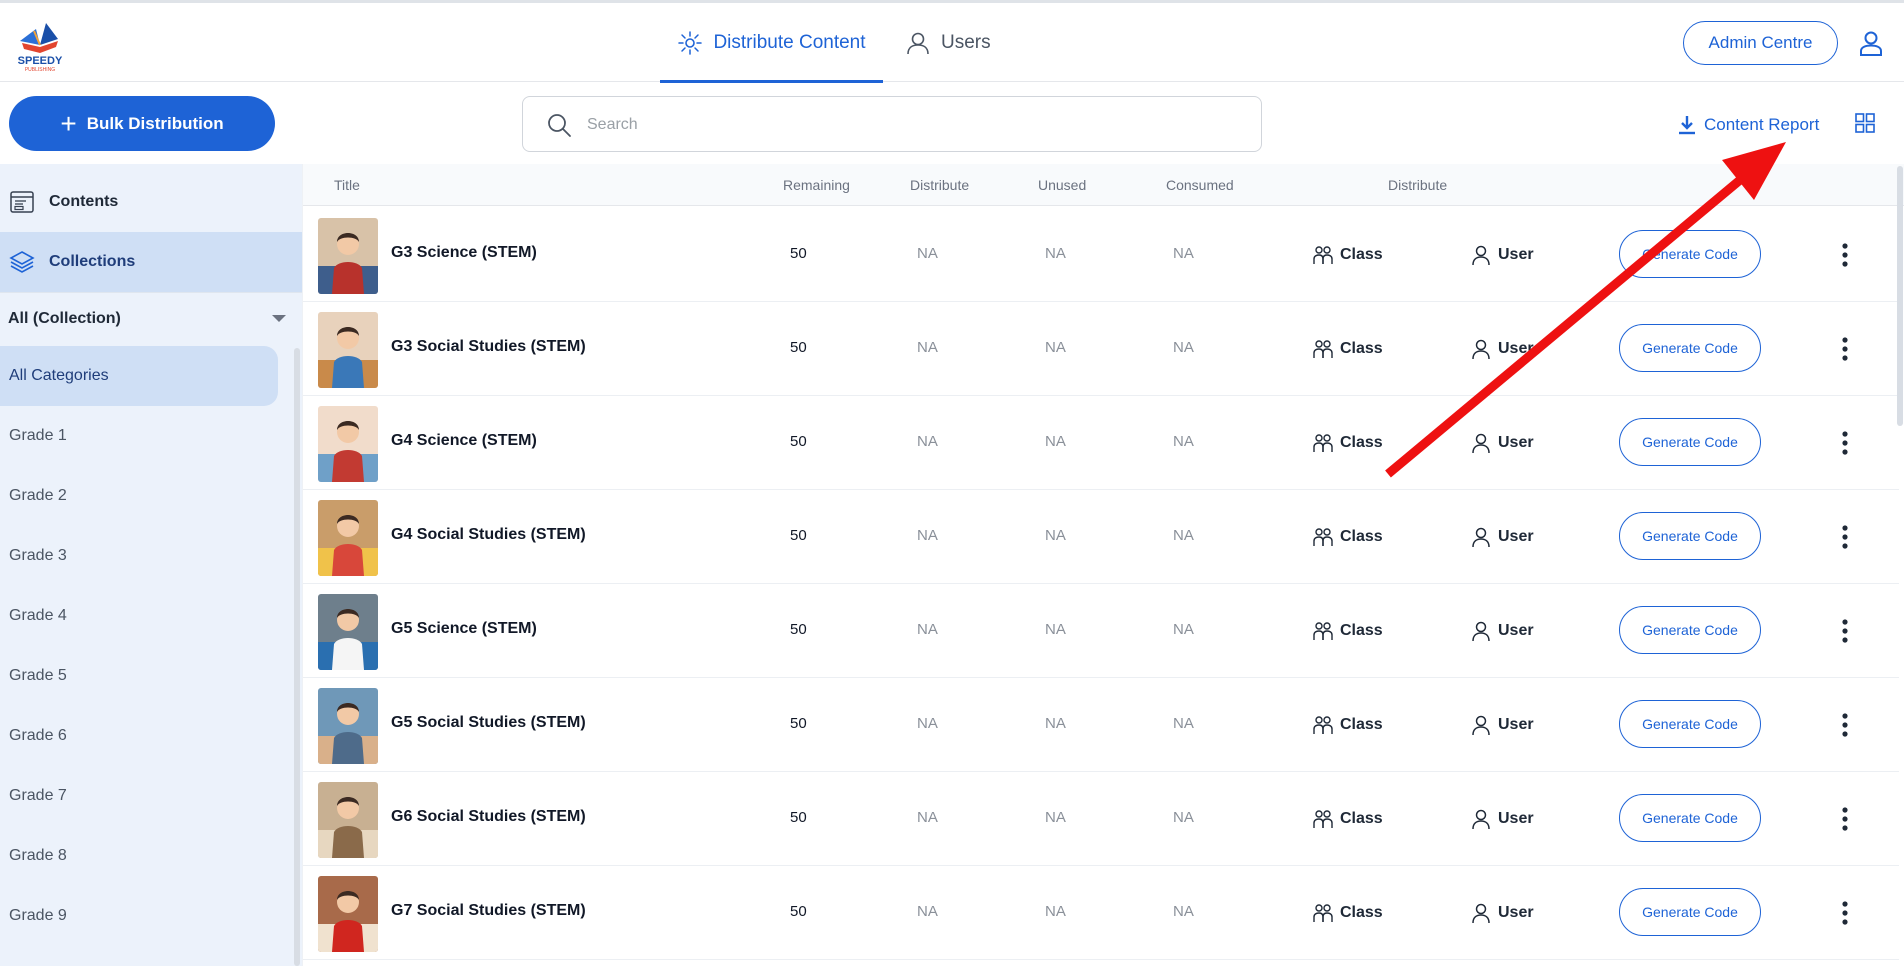  What do you see at coordinates (1871, 43) in the screenshot?
I see `person-icon` at bounding box center [1871, 43].